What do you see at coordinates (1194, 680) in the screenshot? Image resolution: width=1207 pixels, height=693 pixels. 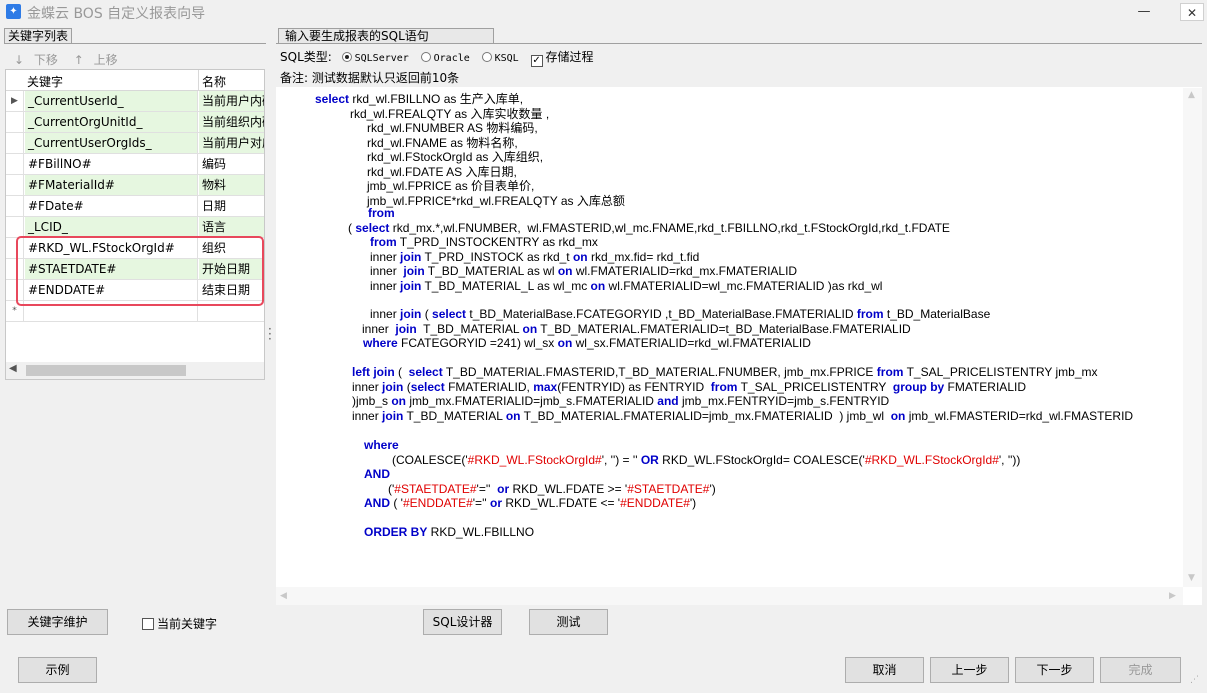 I see `resize-grip-icon: ⋰` at bounding box center [1194, 680].